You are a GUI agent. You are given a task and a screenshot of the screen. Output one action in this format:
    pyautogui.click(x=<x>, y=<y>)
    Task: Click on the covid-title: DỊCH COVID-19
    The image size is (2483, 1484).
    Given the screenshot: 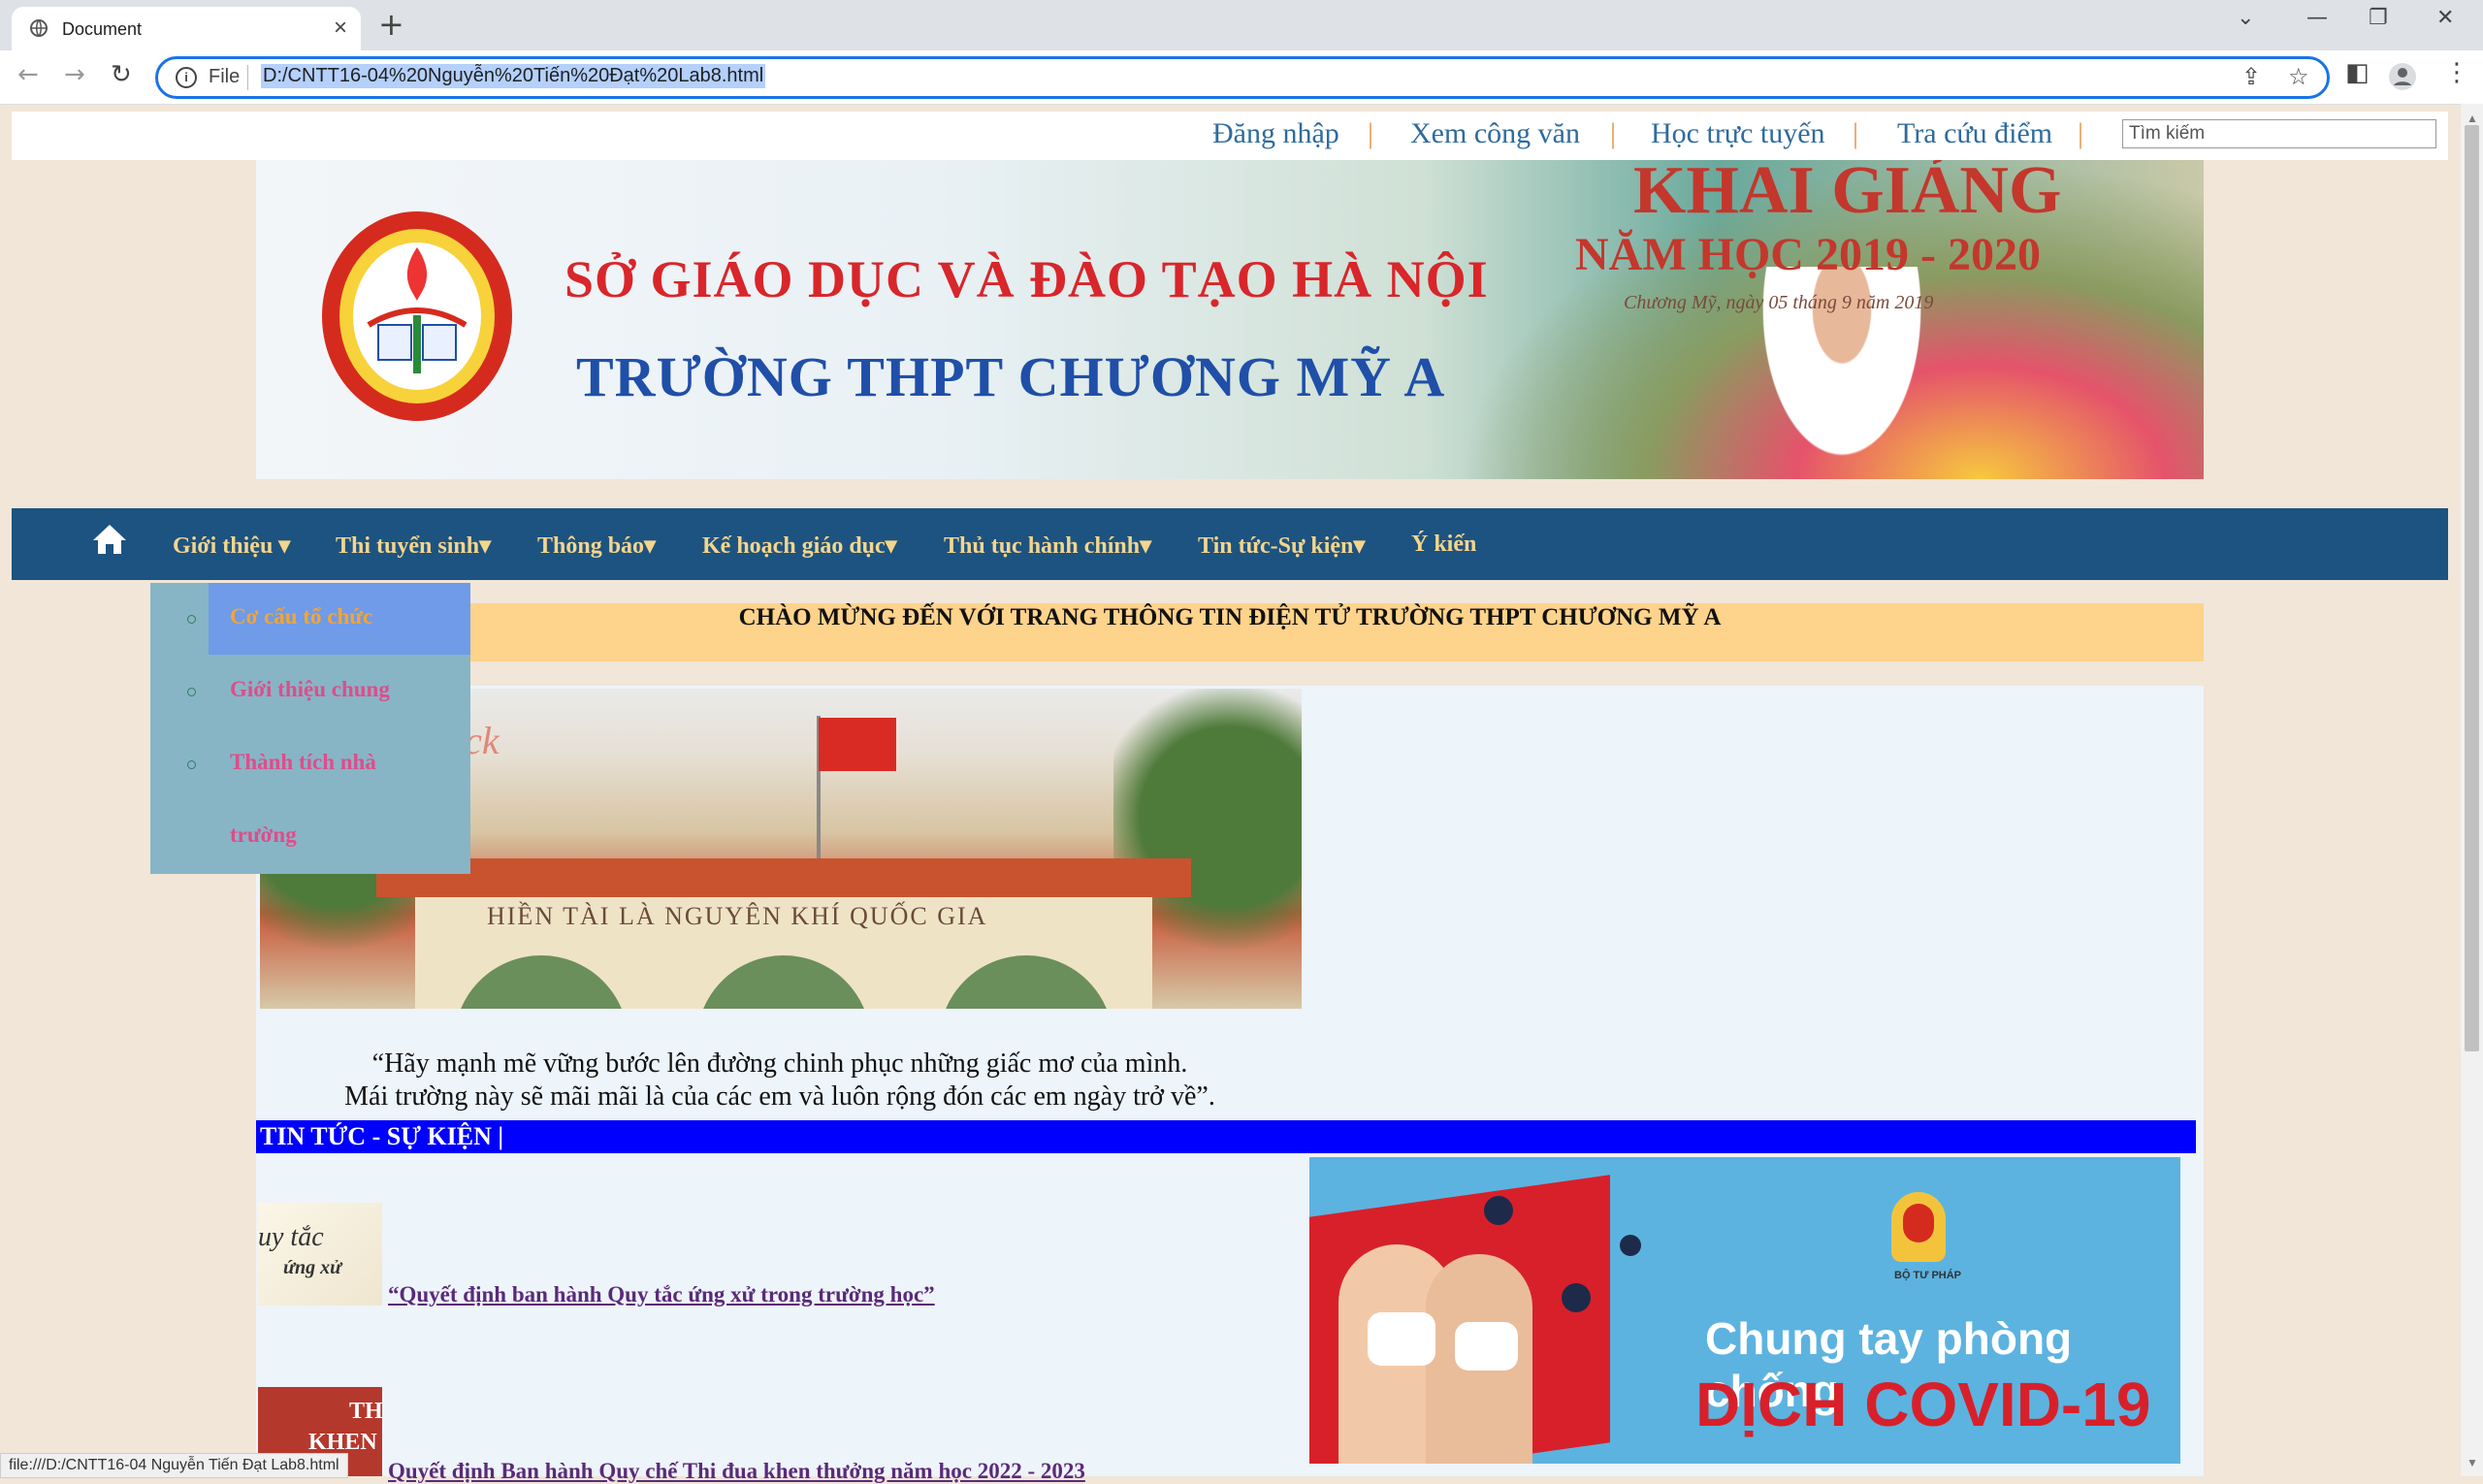 What is the action you would take?
    pyautogui.click(x=1923, y=1405)
    